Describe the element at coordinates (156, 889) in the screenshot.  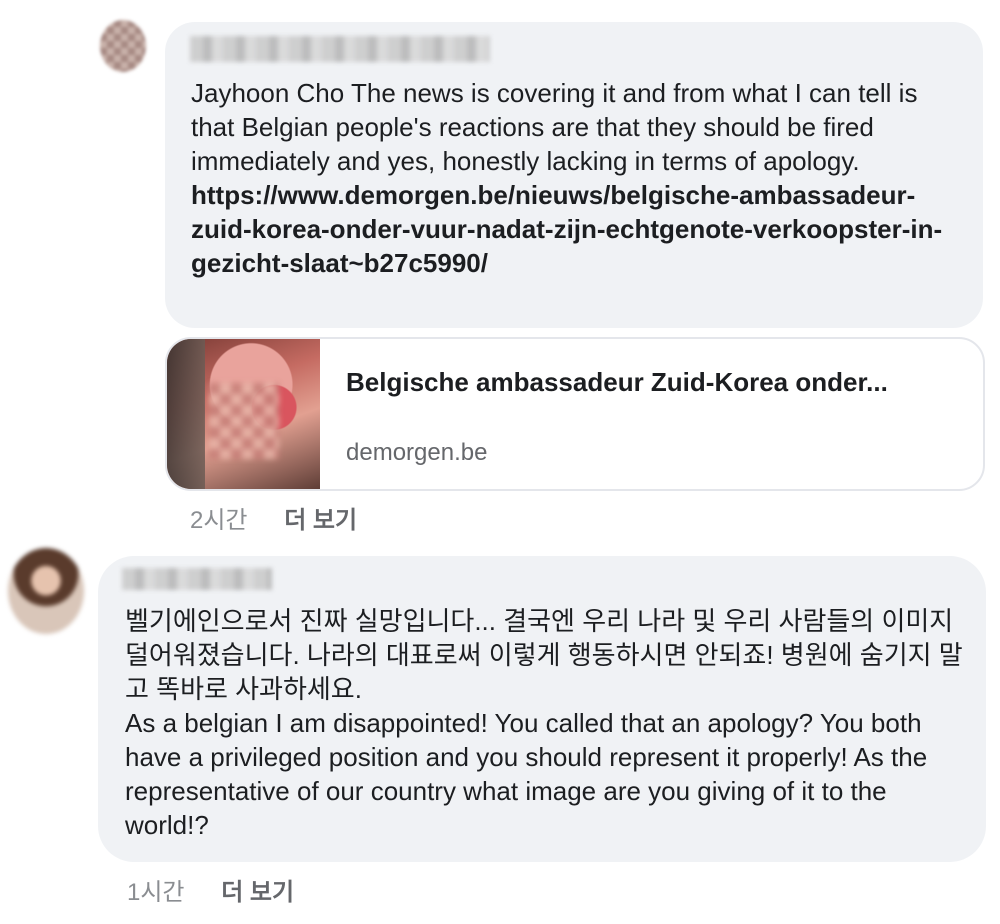
I see `comment-time: 1시간` at that location.